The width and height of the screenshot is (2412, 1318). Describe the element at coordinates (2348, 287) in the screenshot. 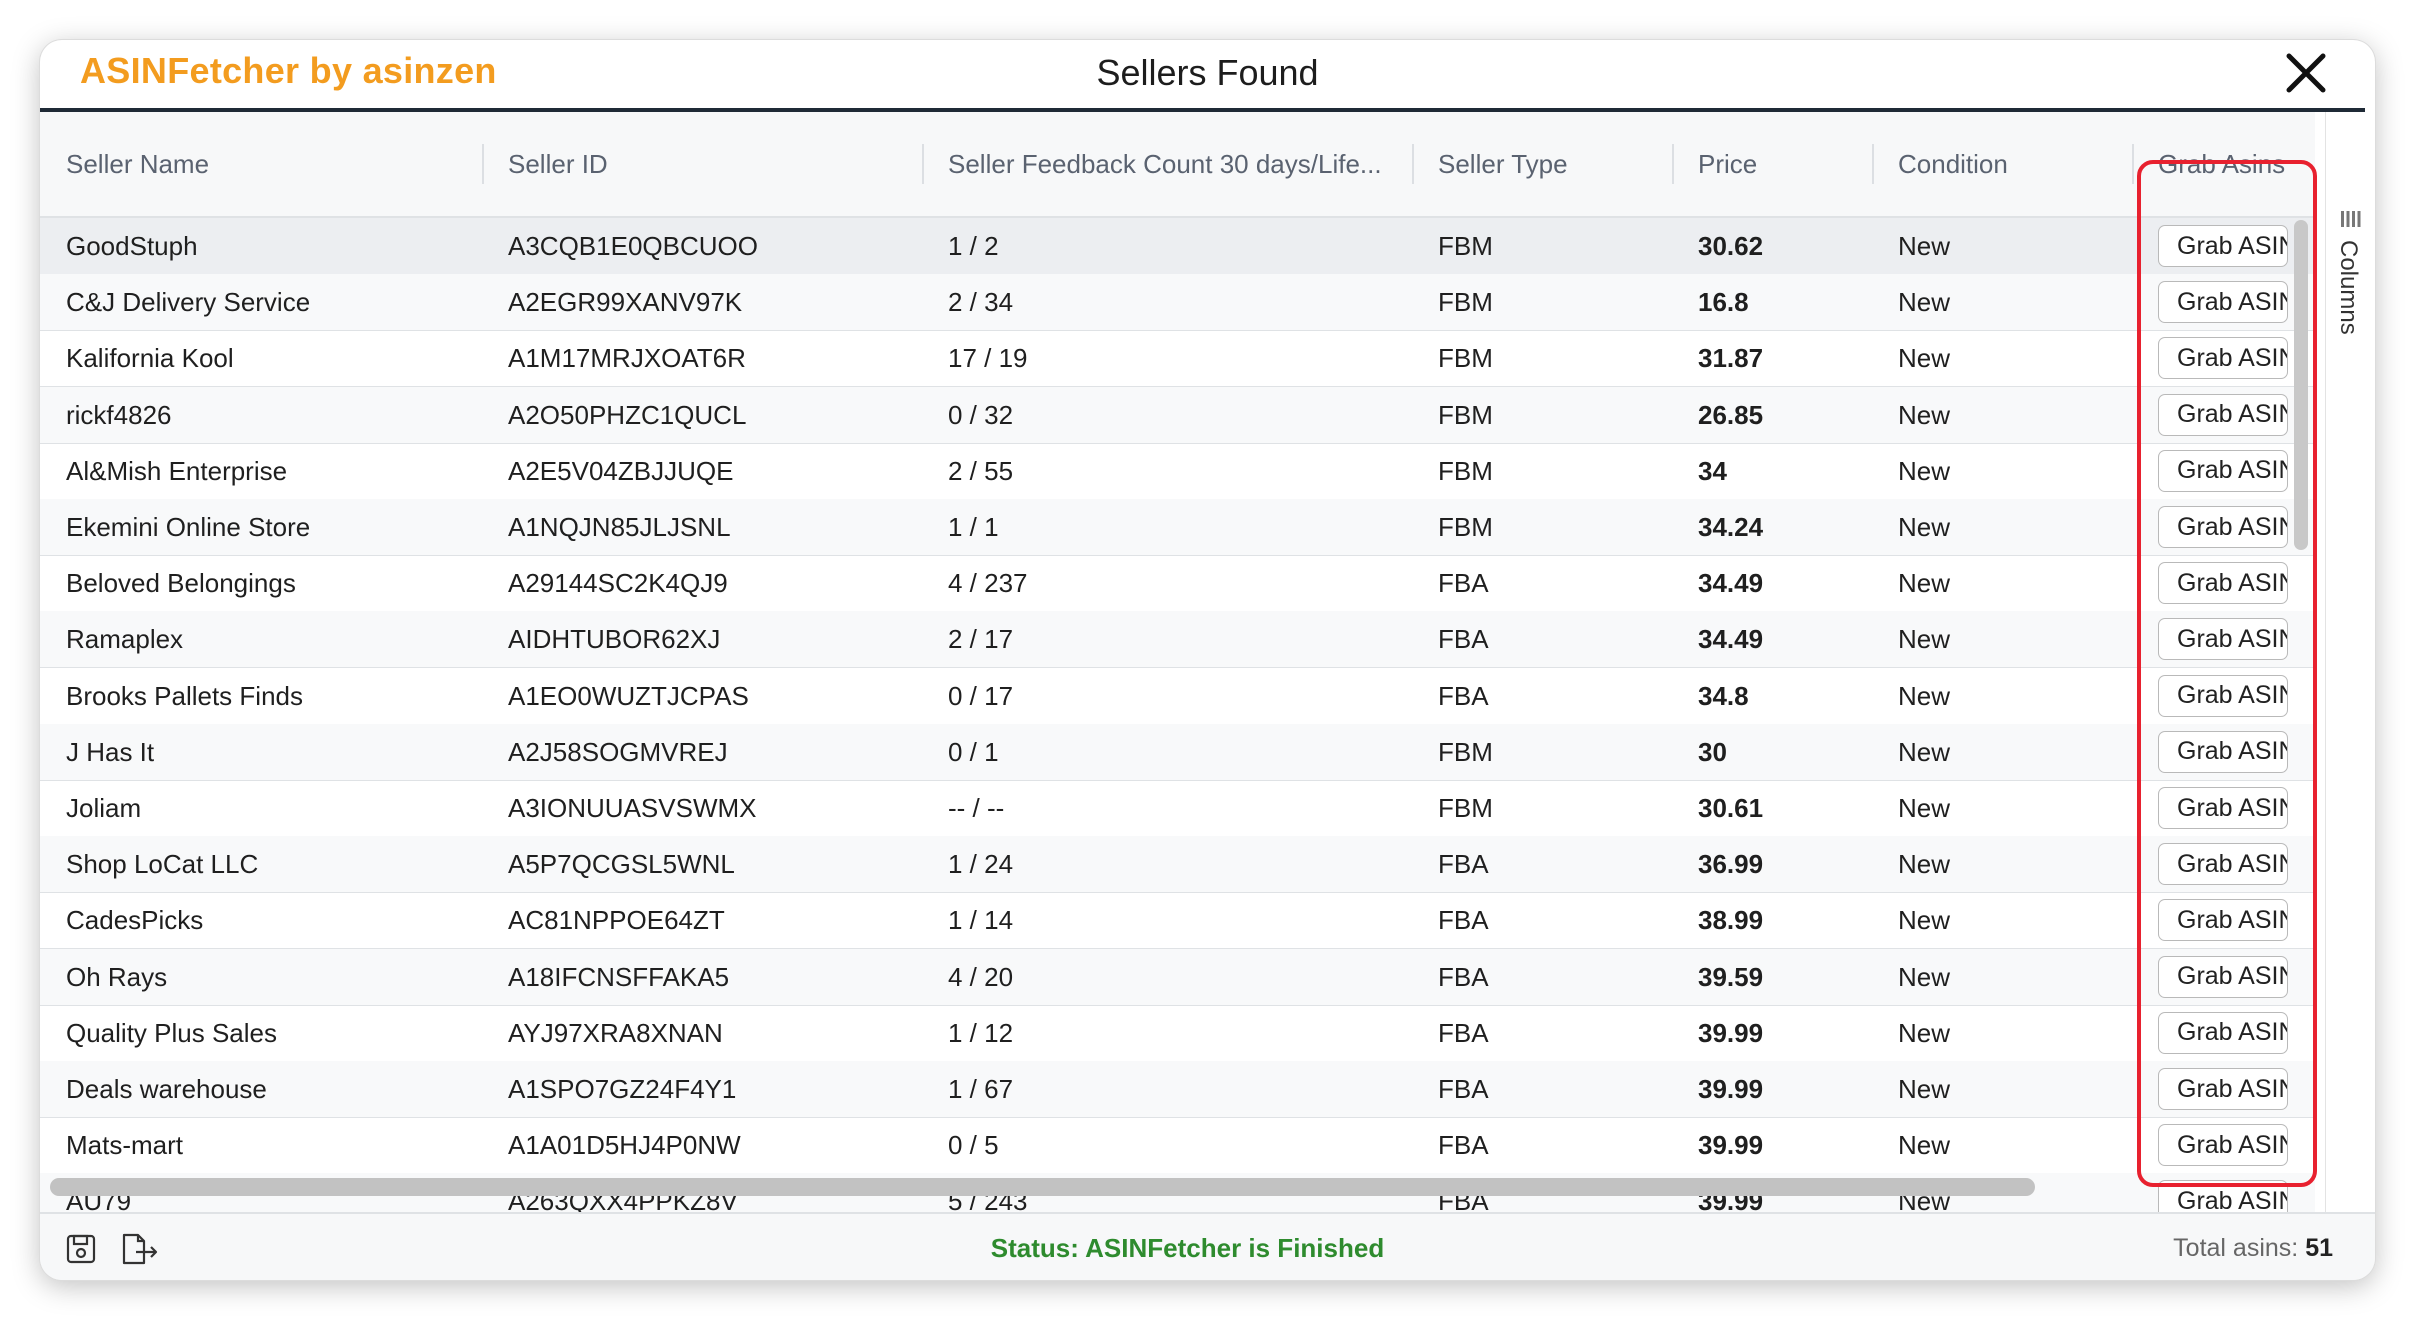

I see `columns-tab-label: Columns` at that location.